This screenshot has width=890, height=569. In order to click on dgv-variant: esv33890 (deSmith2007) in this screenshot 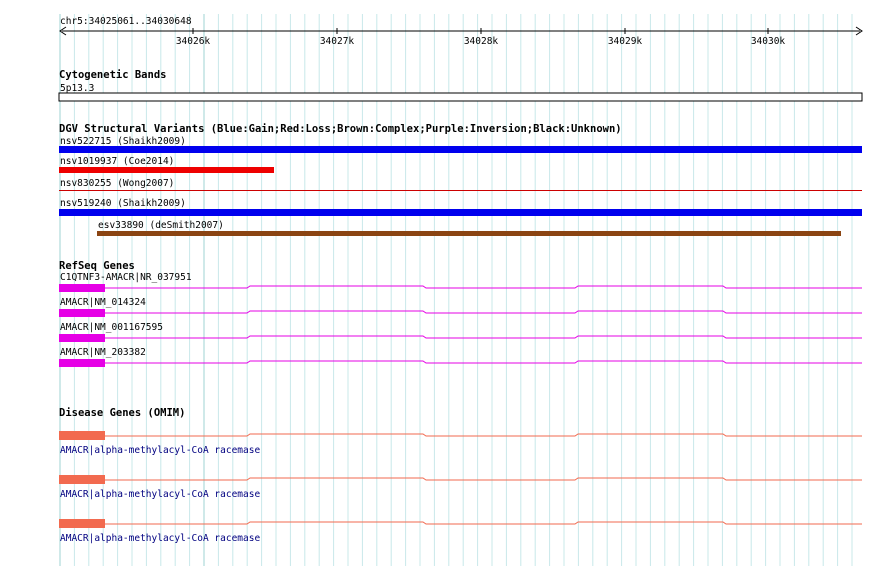, I will do `click(469, 228)`.